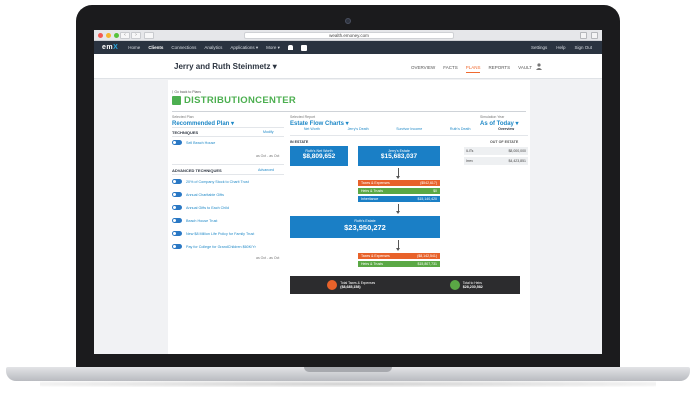  What do you see at coordinates (266, 170) in the screenshot?
I see `advanced-link: Advanced` at bounding box center [266, 170].